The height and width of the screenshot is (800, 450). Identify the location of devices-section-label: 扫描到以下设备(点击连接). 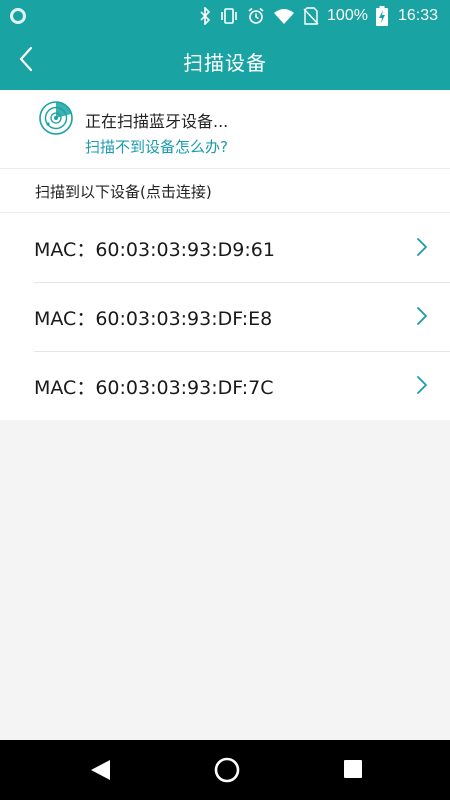
(123, 192).